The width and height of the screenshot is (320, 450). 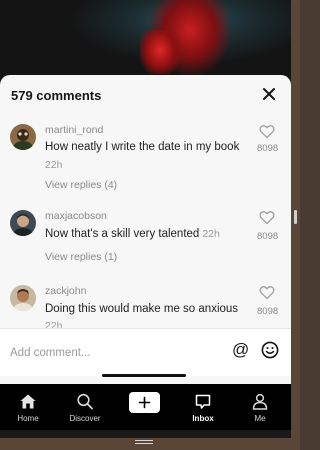 I want to click on nav-discover: Discover, so click(x=85, y=407).